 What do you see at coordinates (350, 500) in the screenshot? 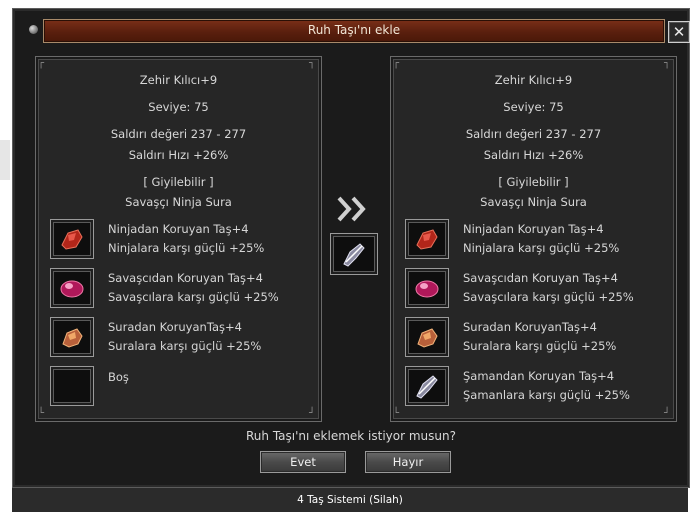
I see `image-caption: 4 Taş Sistemi (Silah)` at bounding box center [350, 500].